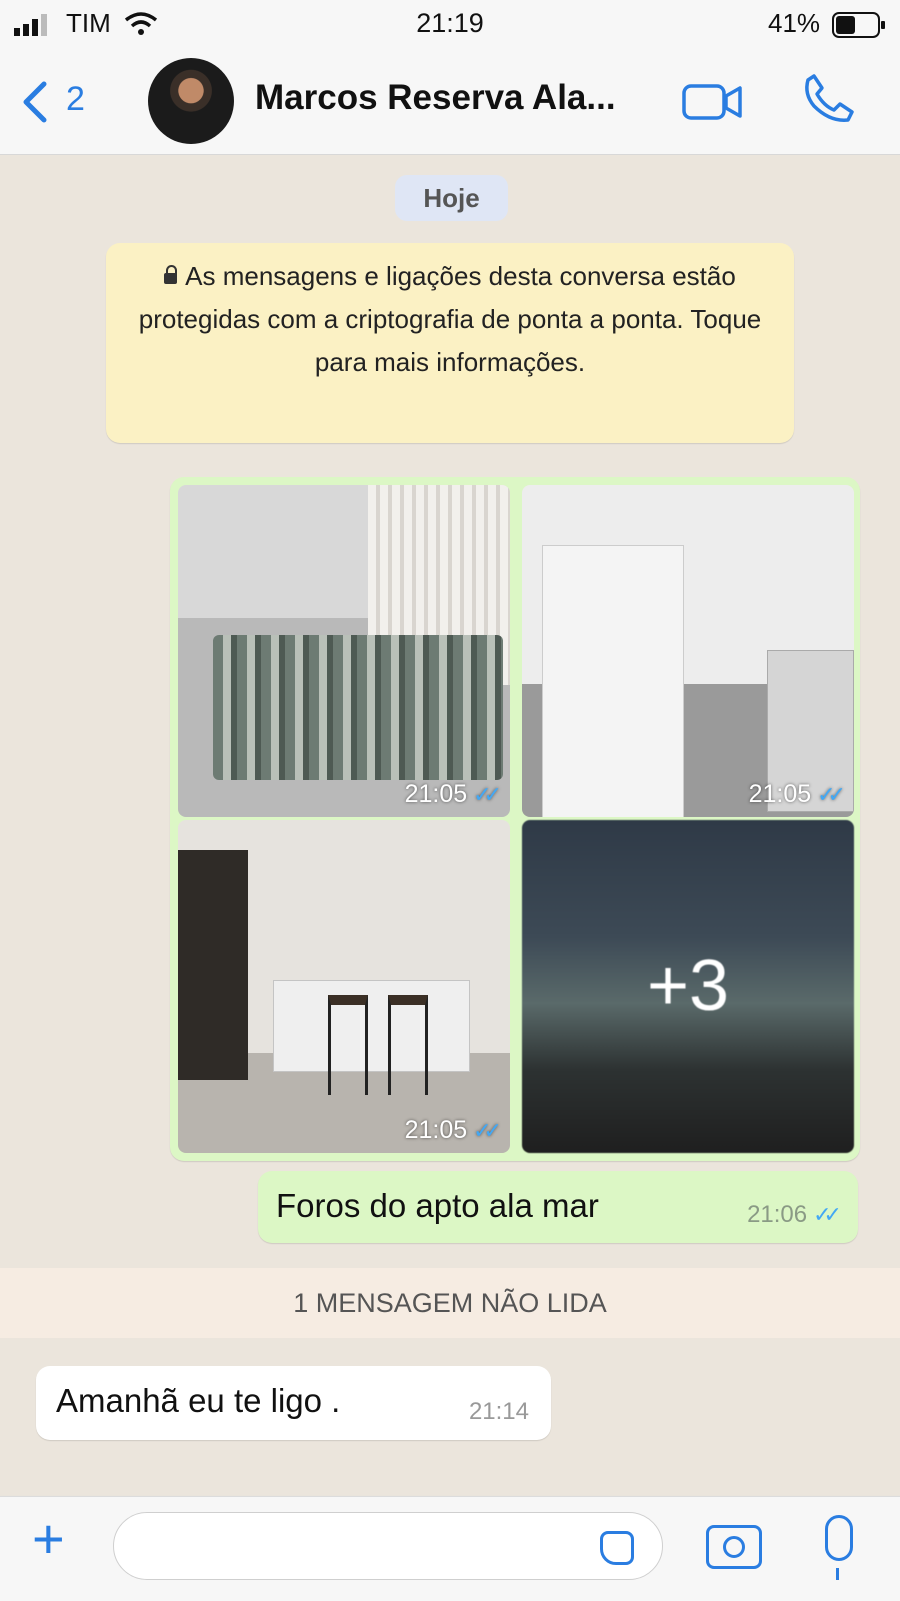 Image resolution: width=900 pixels, height=1601 pixels. Describe the element at coordinates (344, 651) in the screenshot. I see `photo-bedroom: 21:05 ✓✓` at that location.